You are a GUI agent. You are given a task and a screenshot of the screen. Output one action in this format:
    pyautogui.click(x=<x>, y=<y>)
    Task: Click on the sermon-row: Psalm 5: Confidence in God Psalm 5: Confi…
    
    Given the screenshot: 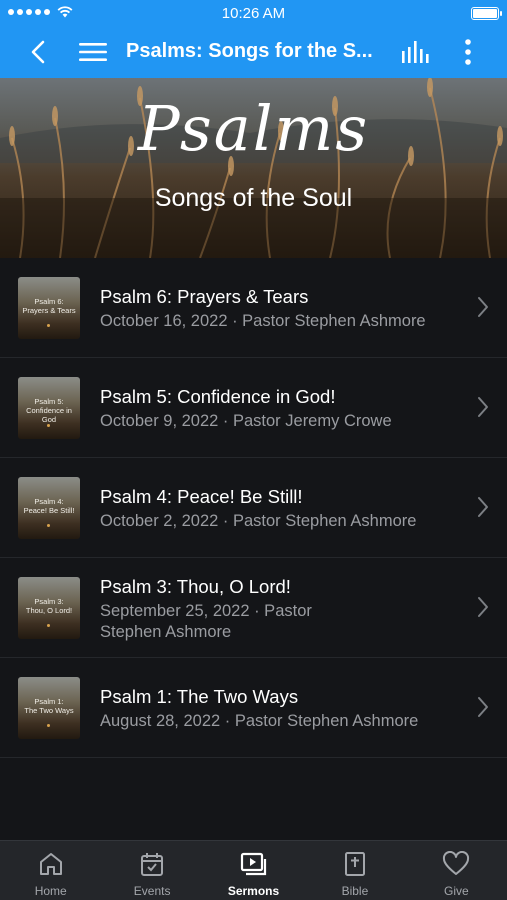 What is the action you would take?
    pyautogui.click(x=253, y=408)
    